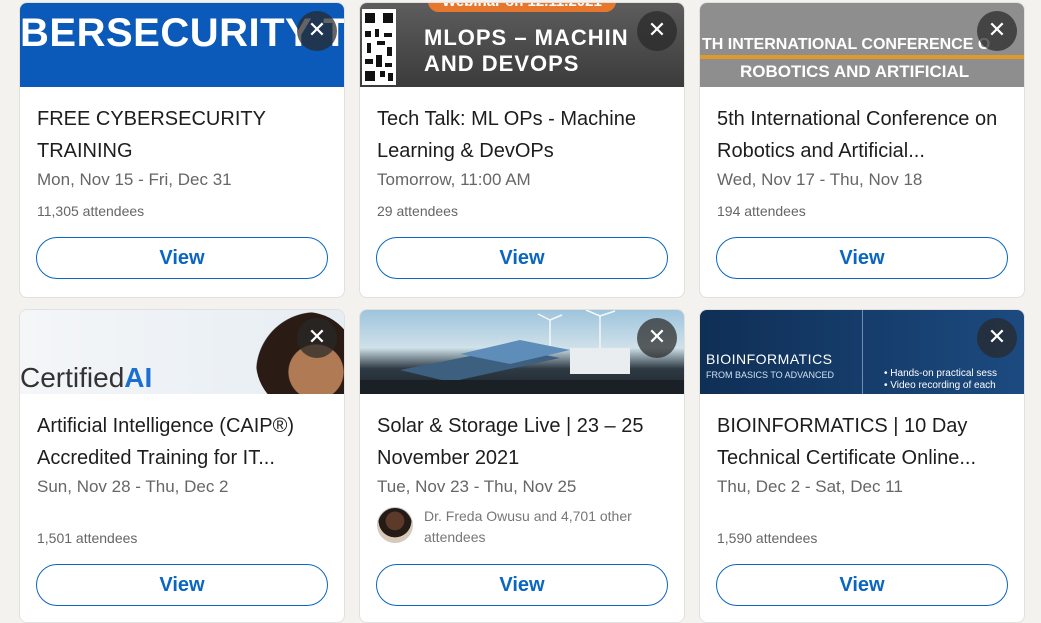  What do you see at coordinates (940, 385) in the screenshot?
I see `banner-bullet-2: • Video recording of each` at bounding box center [940, 385].